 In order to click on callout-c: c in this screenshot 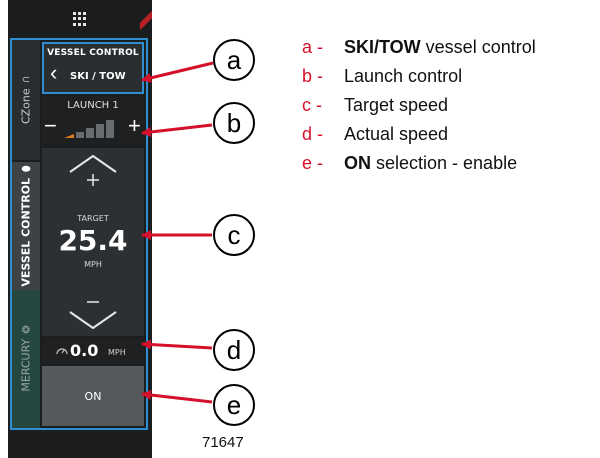, I will do `click(198, 235)`.